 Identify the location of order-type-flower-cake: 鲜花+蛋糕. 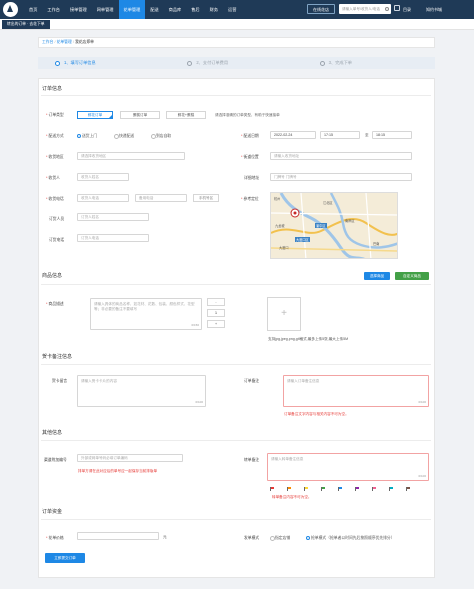
(186, 115).